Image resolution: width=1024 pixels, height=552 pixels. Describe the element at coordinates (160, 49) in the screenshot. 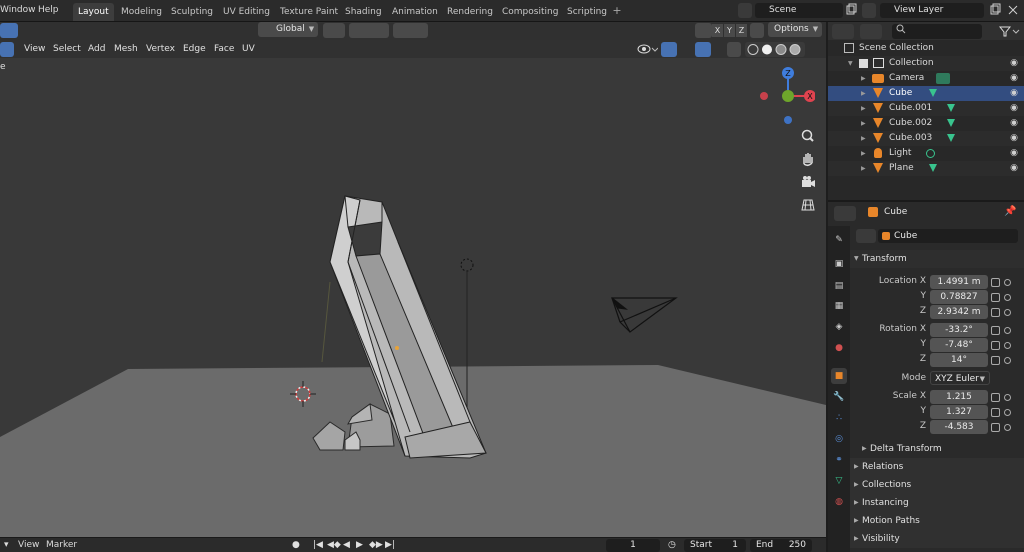

I see `menu-vertex: Vertex` at that location.